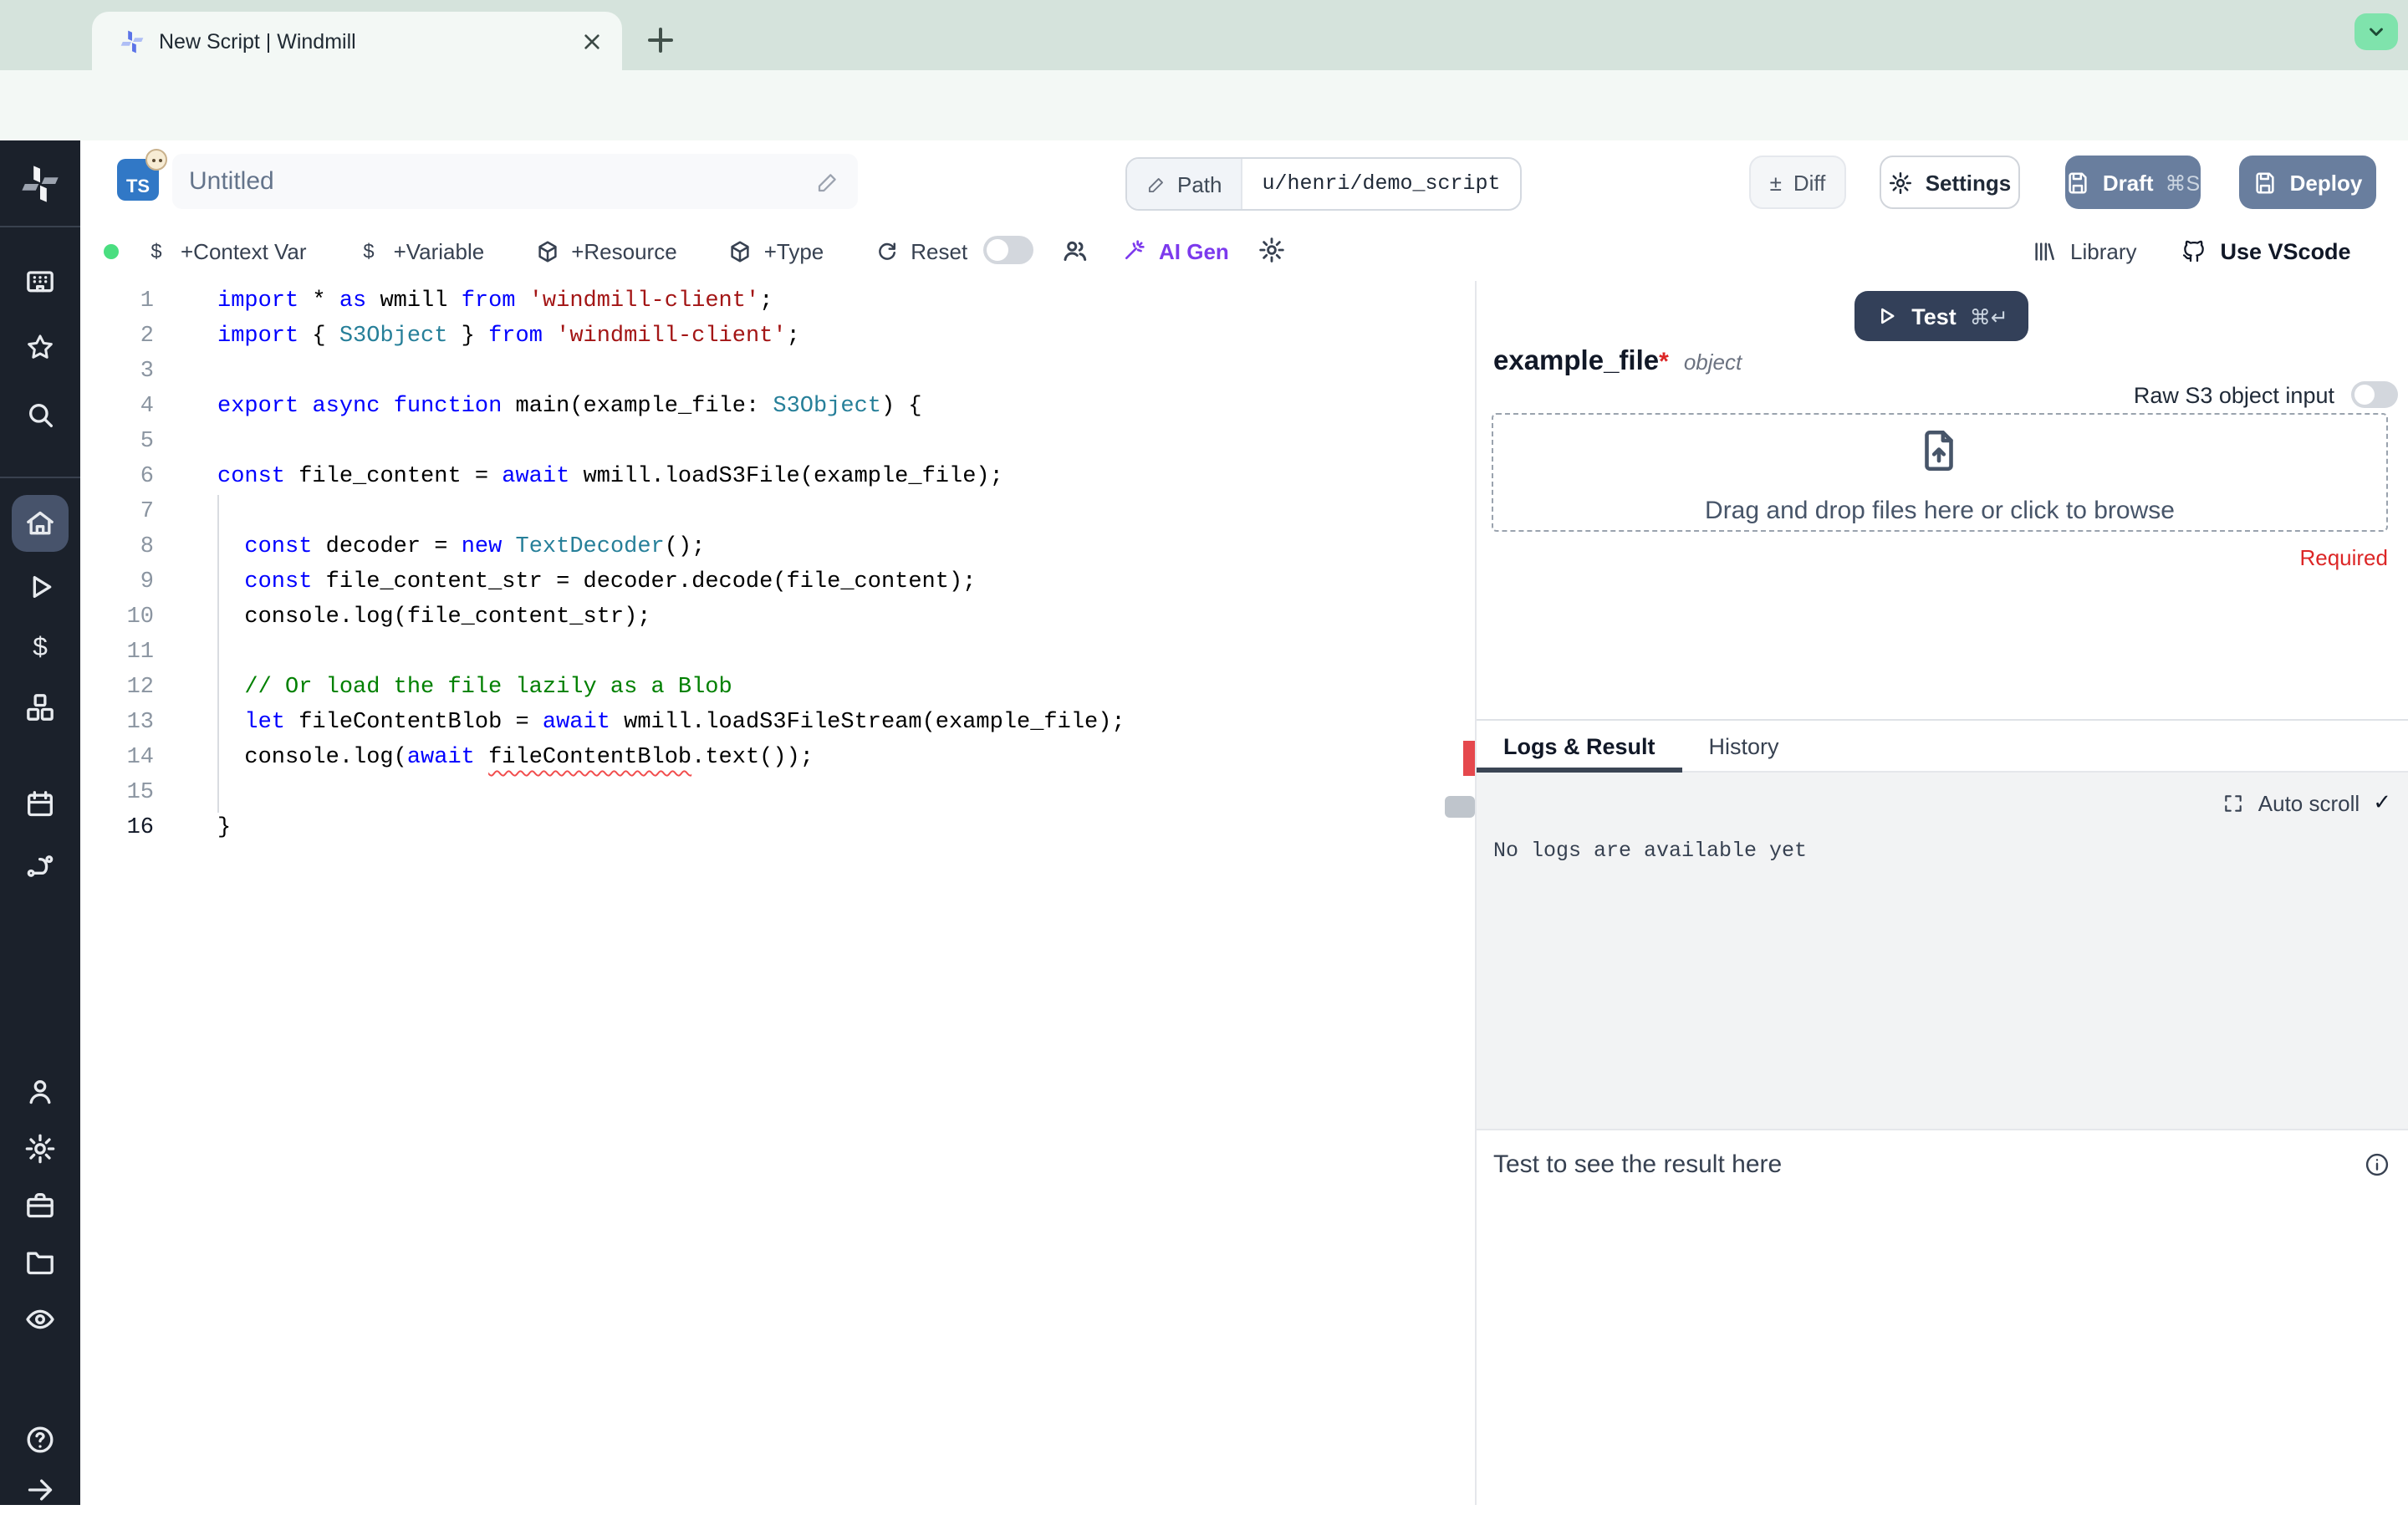  What do you see at coordinates (420, 250) in the screenshot?
I see `toolbar-action-variable: $ +Variable` at bounding box center [420, 250].